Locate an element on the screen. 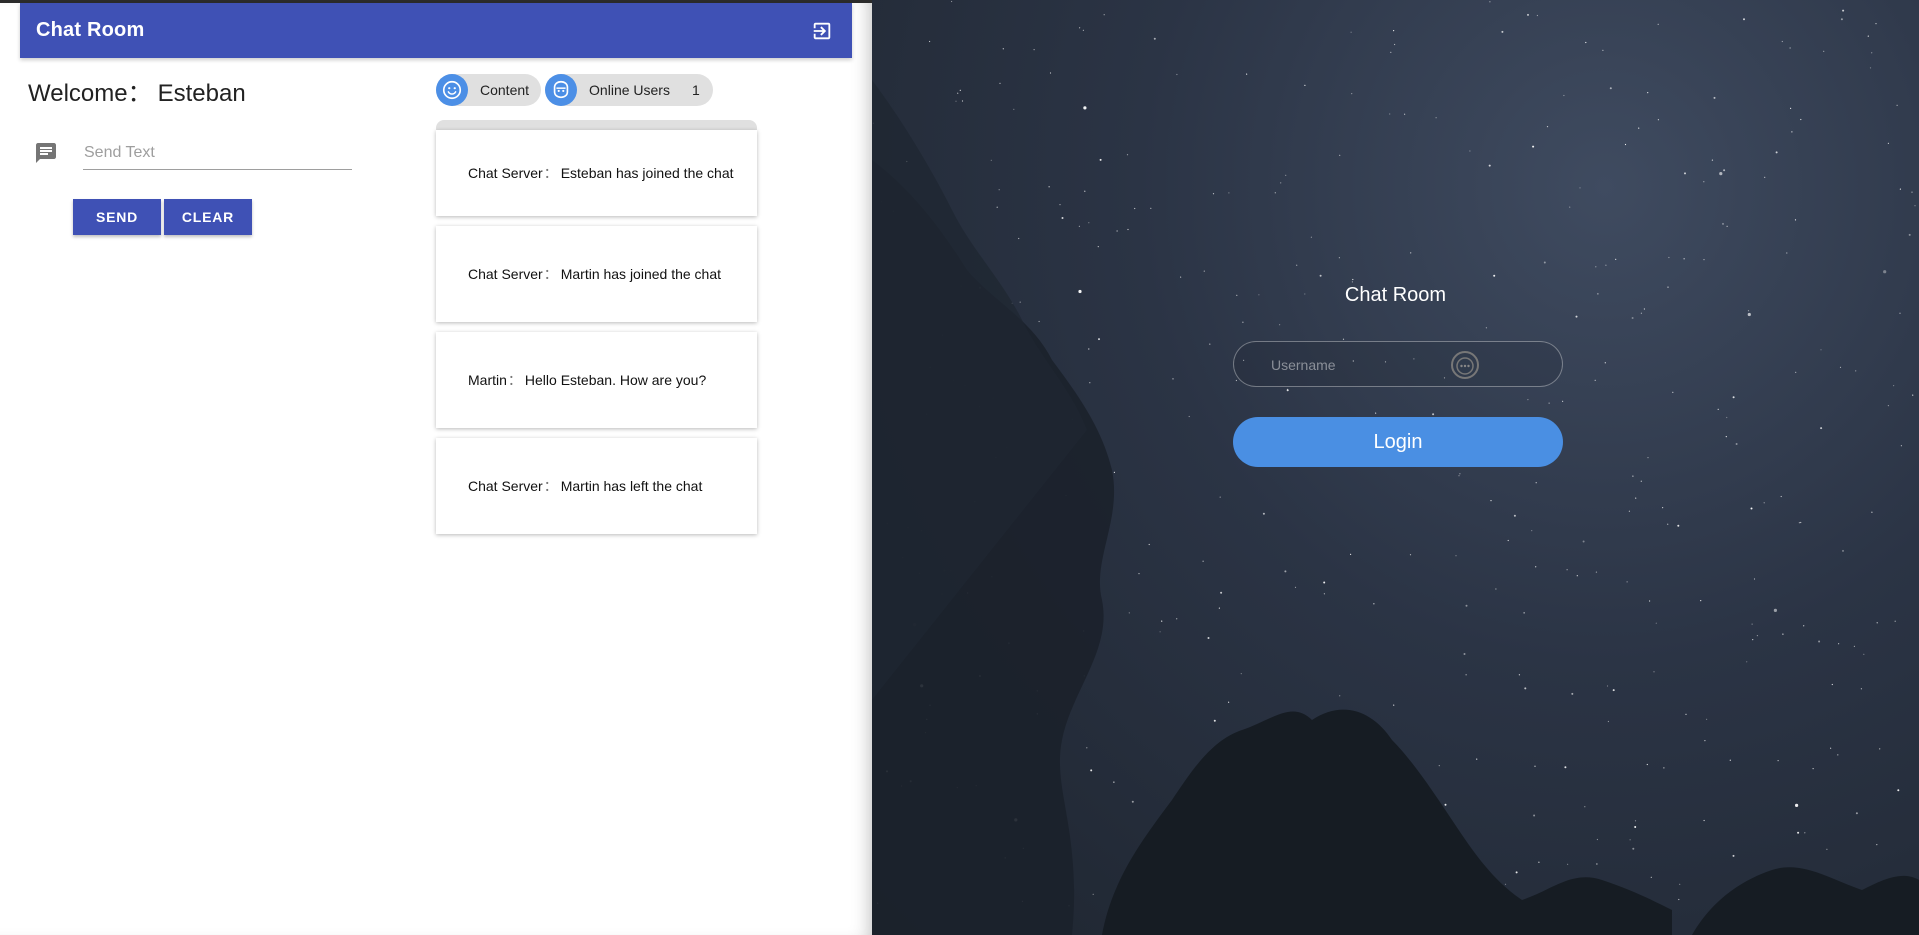  list-item: Chat Server： Esteban has joined the chat is located at coordinates (596, 173).